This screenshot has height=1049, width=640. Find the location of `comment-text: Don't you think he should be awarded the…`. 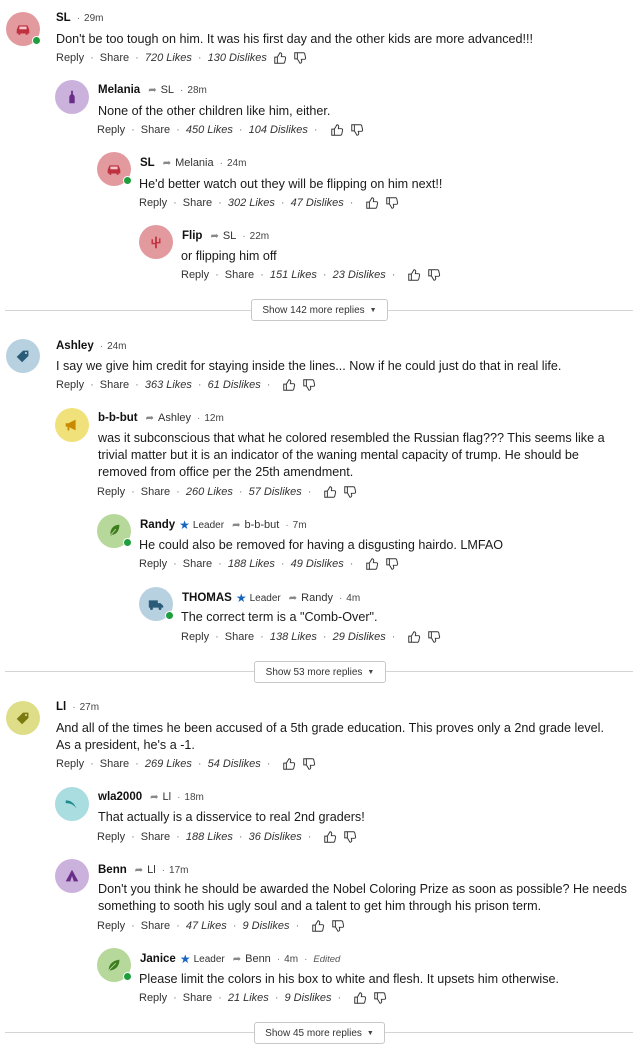

comment-text: Don't you think he should be awarded the… is located at coordinates (362, 897).